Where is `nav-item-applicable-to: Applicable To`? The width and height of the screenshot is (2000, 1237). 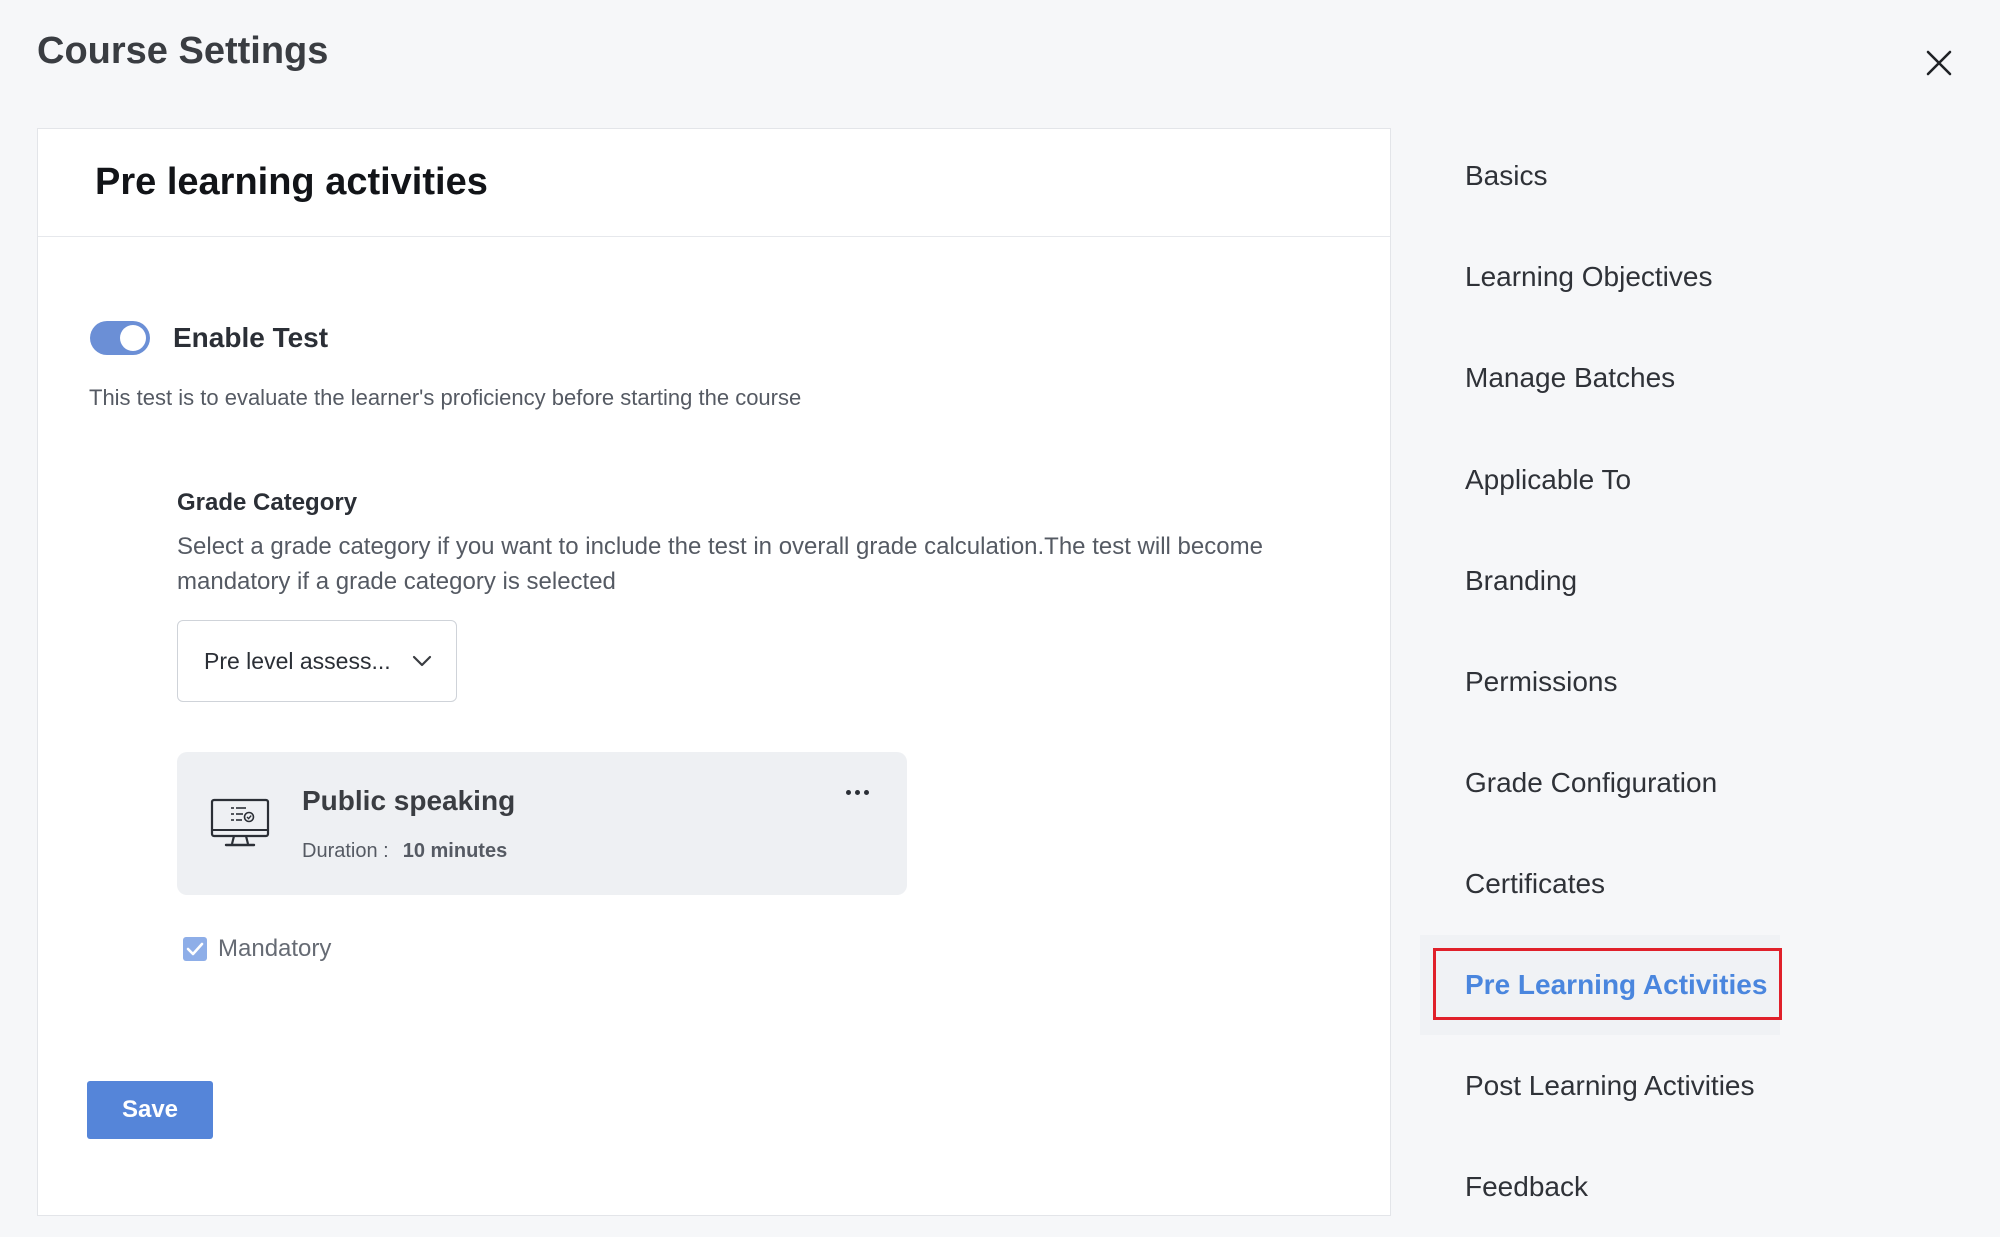 nav-item-applicable-to: Applicable To is located at coordinates (1600, 480).